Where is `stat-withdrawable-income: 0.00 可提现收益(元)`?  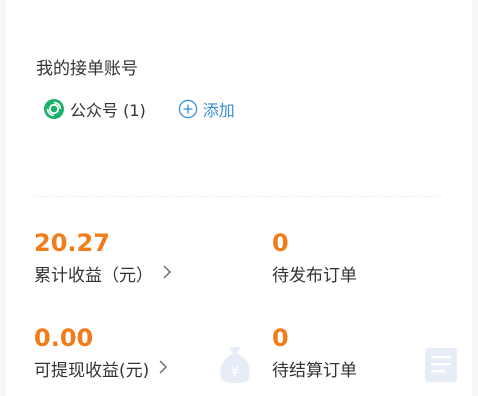
stat-withdrawable-income: 0.00 可提现收益(元) is located at coordinates (101, 352).